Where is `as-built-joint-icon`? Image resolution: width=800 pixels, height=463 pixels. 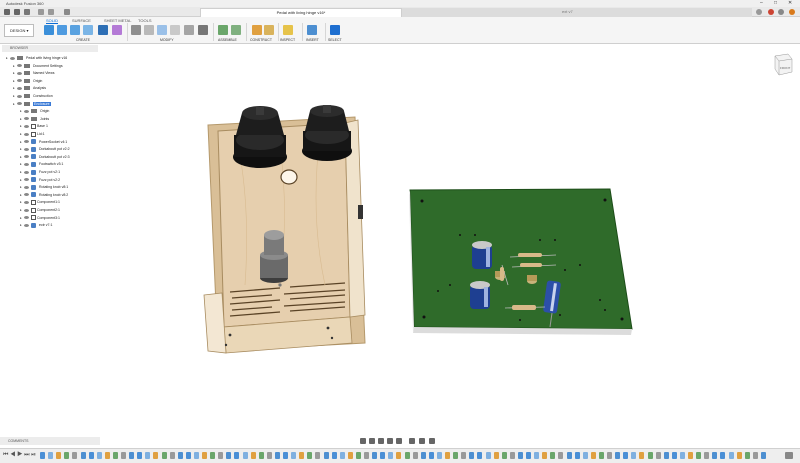 as-built-joint-icon is located at coordinates (236, 30).